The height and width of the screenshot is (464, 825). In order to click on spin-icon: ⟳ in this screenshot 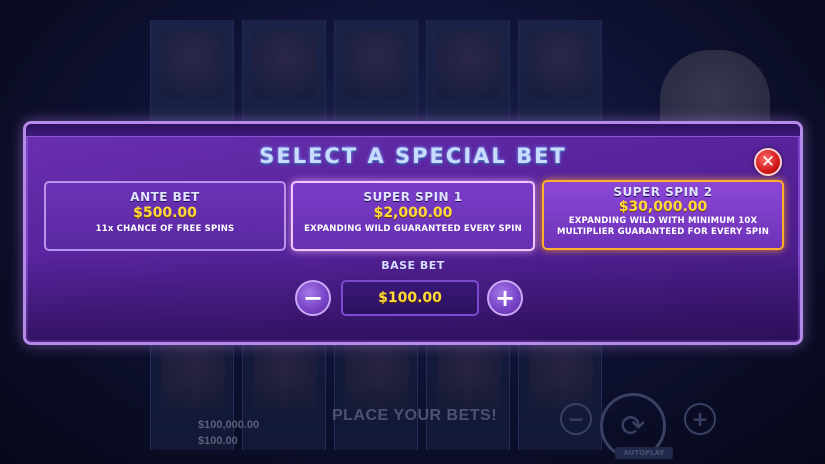, I will do `click(633, 426)`.